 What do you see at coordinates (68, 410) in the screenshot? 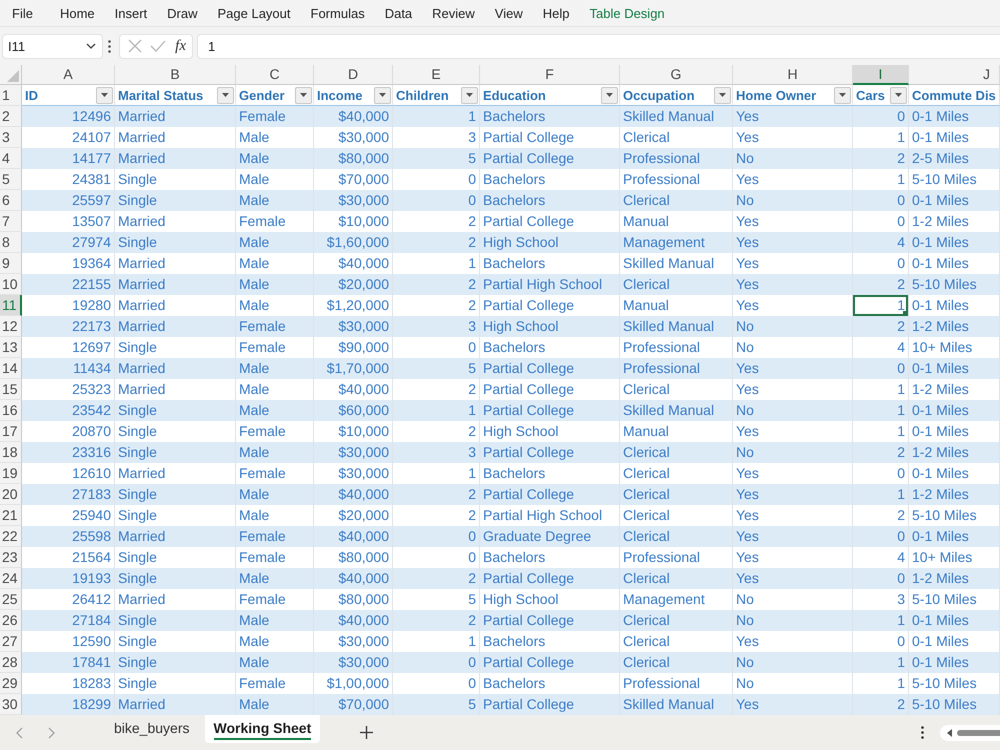
I see `table-cell: 23542` at bounding box center [68, 410].